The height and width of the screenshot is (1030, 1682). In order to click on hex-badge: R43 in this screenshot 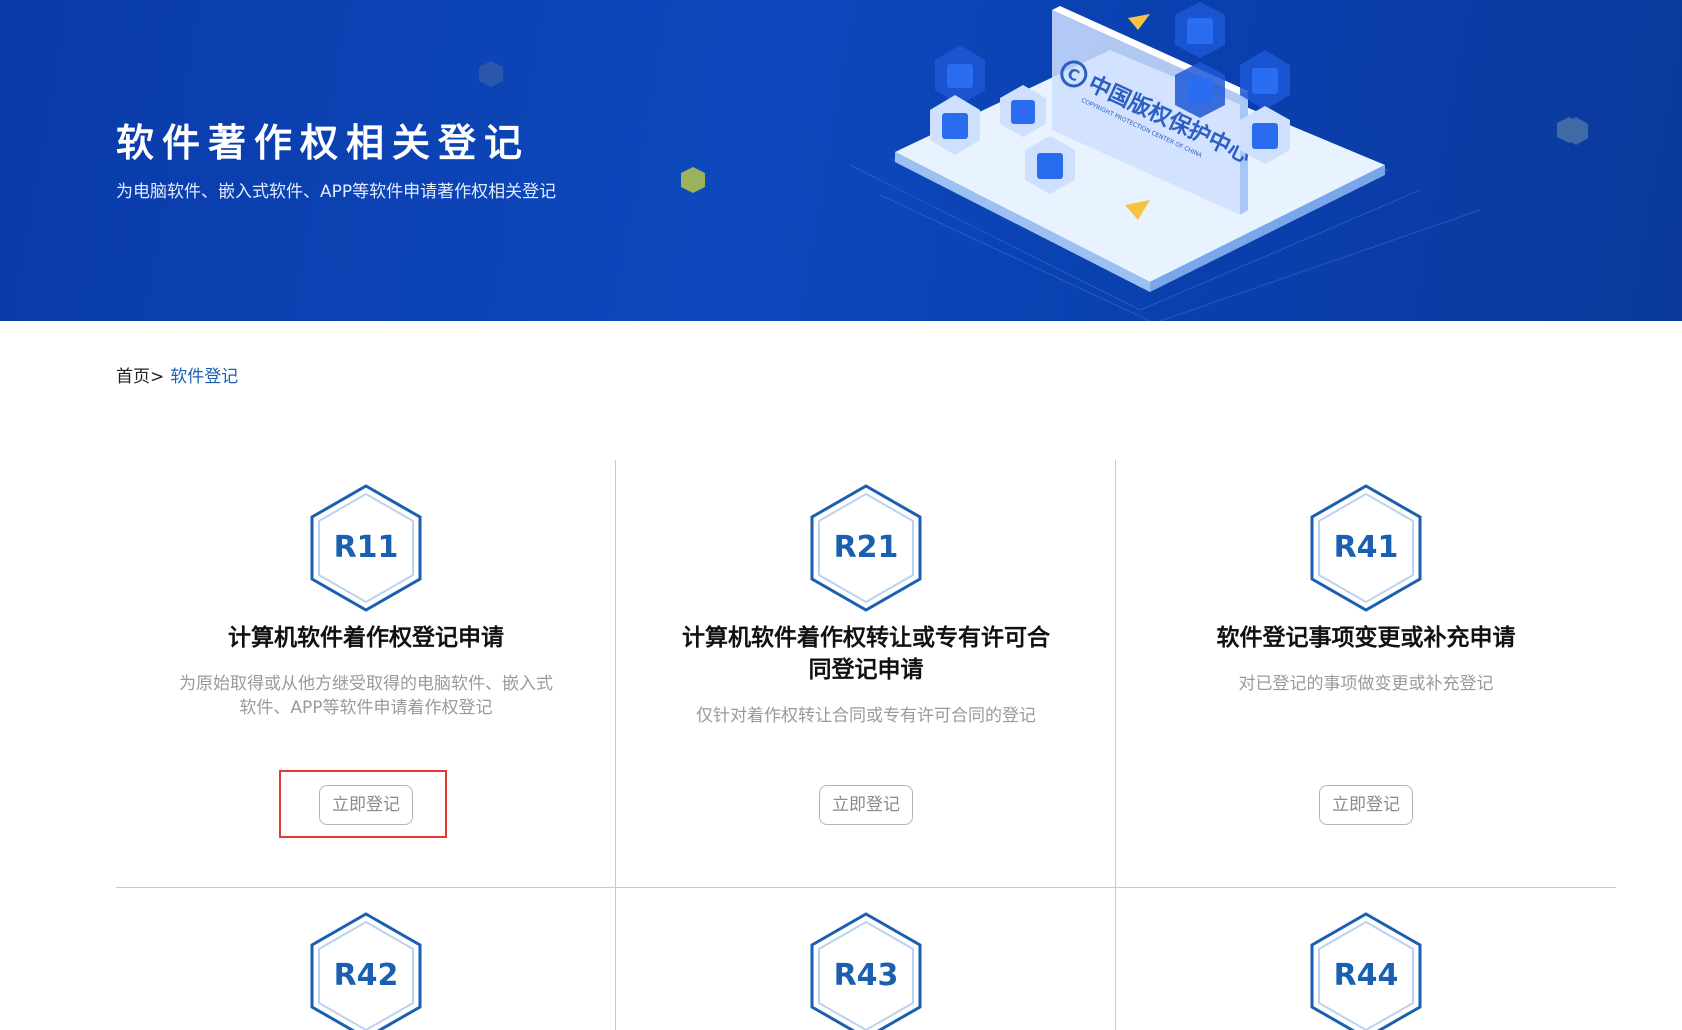, I will do `click(866, 971)`.